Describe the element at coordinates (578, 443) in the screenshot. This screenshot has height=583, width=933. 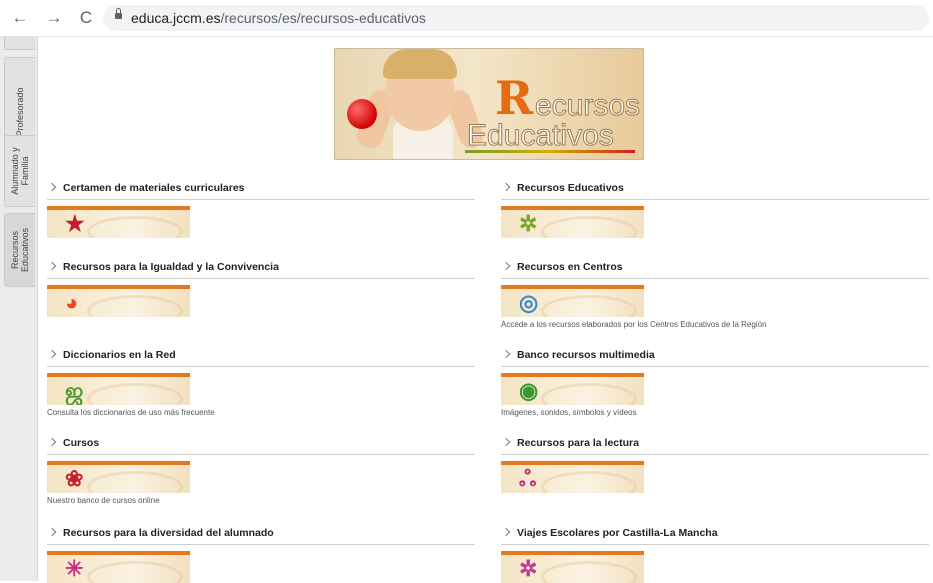
I see `section-title: Recursos para la lectura` at that location.